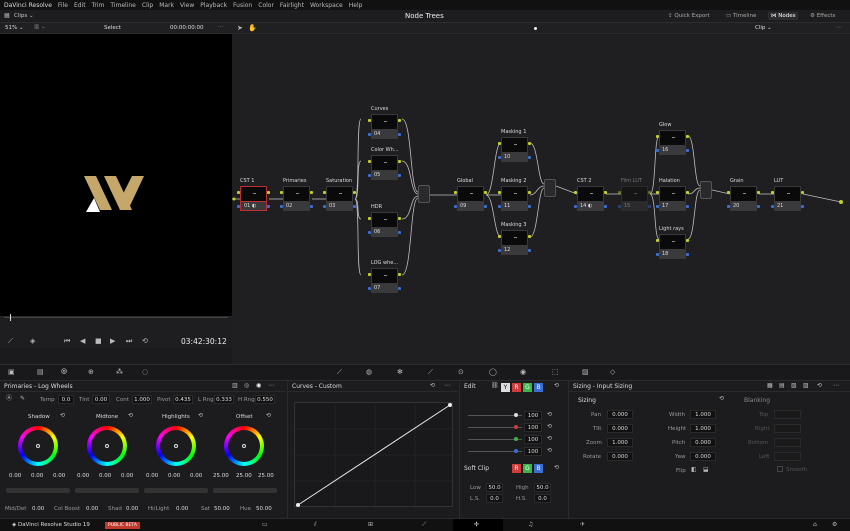  Describe the element at coordinates (672, 139) in the screenshot. I see `node-16: Glow 16` at that location.